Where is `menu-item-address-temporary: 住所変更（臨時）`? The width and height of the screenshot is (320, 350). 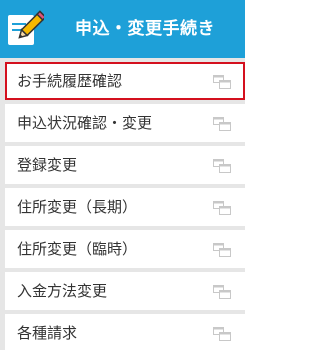
menu-item-address-temporary: 住所変更（臨時） is located at coordinates (125, 249).